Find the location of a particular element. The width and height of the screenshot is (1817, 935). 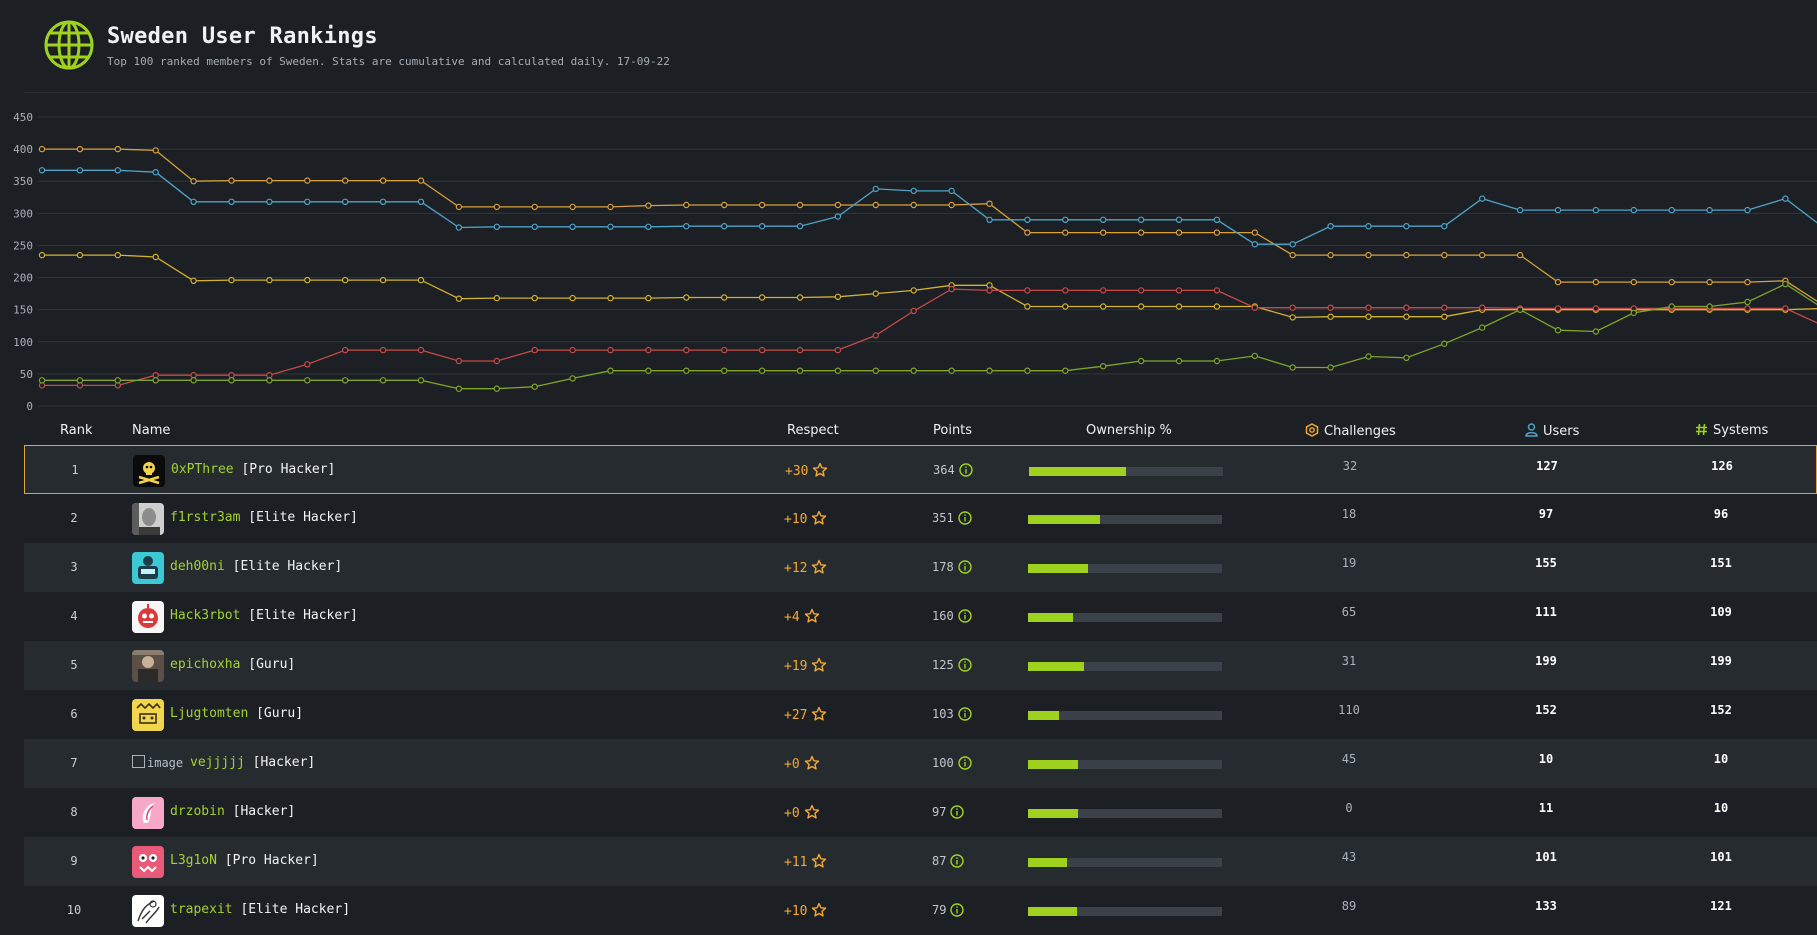

username-link: f1rstr3am is located at coordinates (205, 517).